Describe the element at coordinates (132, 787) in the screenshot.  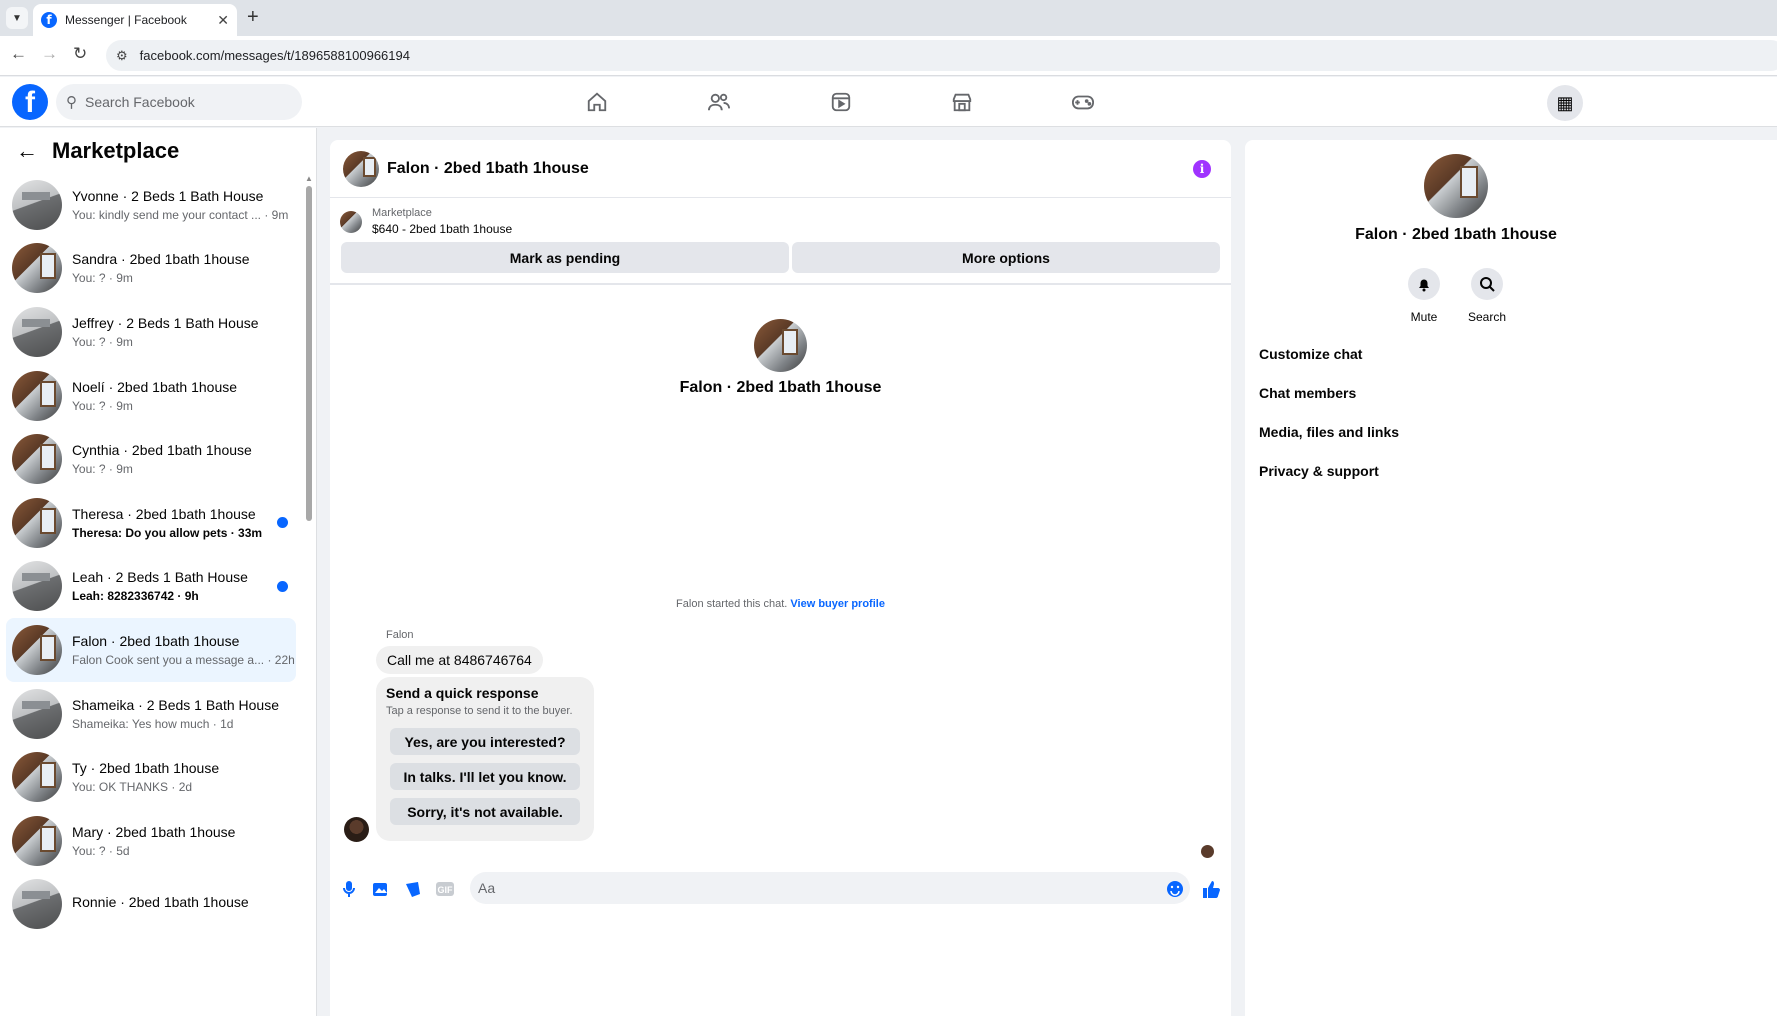
I see `conversation-snippet: You: OK THANKS · 2d` at that location.